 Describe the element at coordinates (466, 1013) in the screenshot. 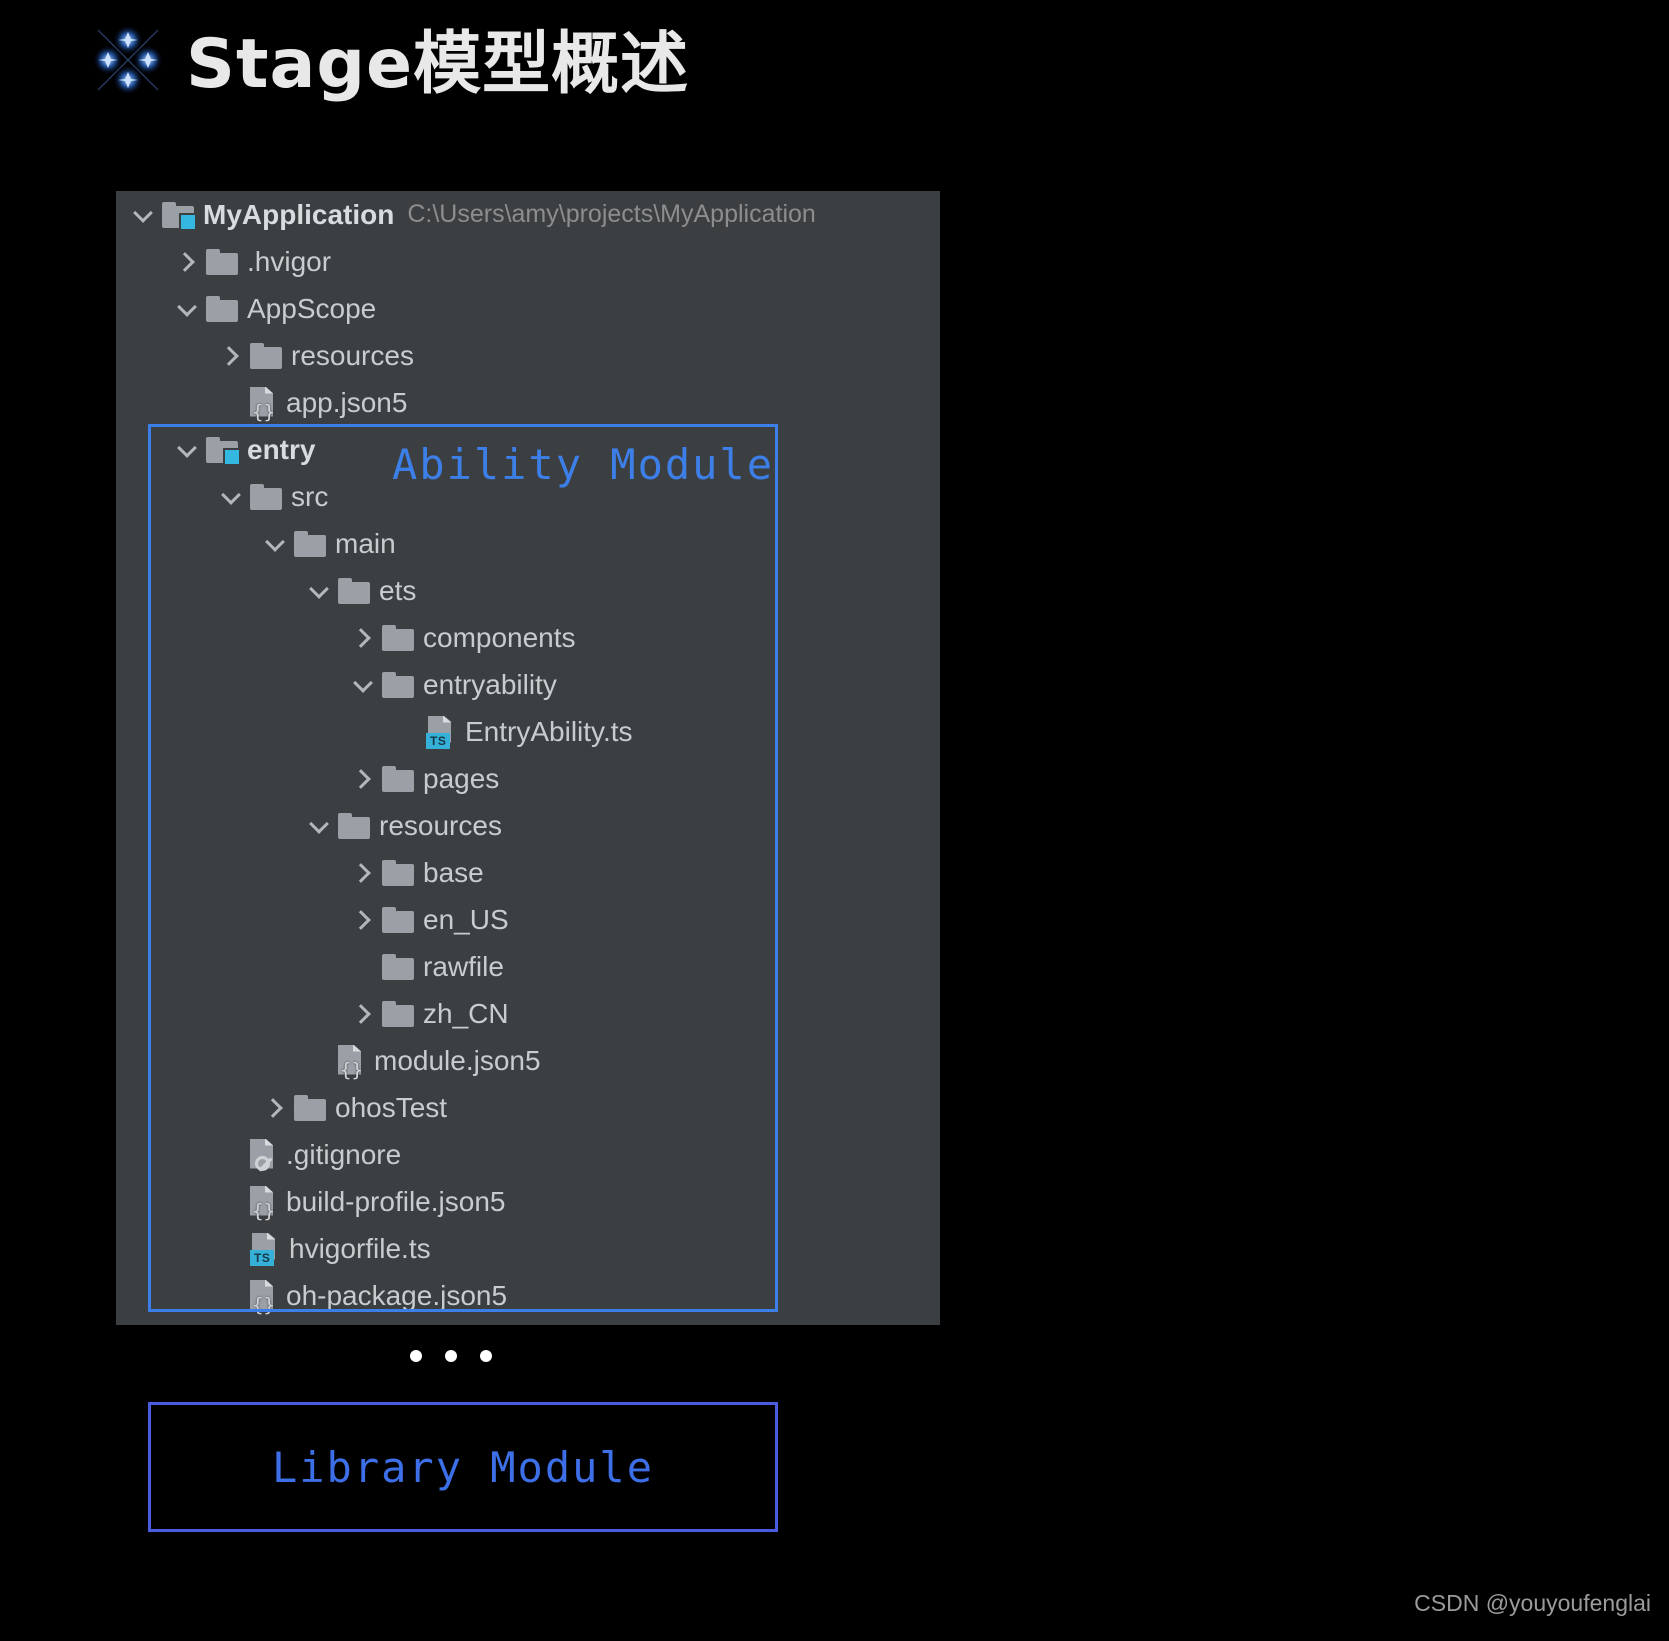

I see `tree-item-label: zh_CN` at that location.